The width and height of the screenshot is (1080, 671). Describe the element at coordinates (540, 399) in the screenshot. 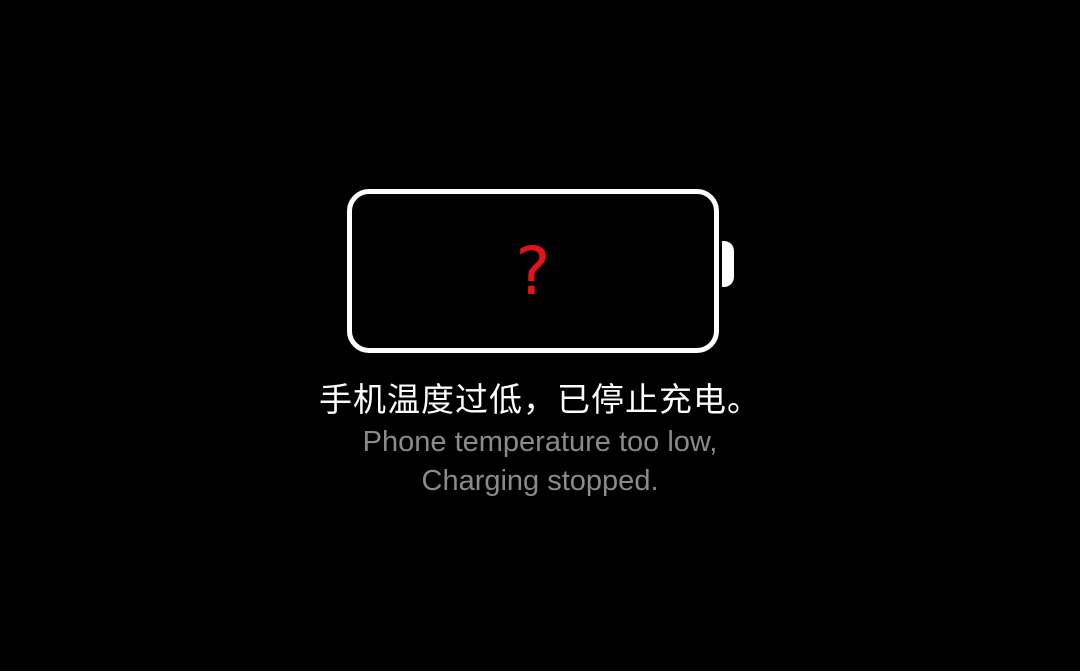

I see `alert-message-chinese: 手机温度过低，已停止充电。` at that location.